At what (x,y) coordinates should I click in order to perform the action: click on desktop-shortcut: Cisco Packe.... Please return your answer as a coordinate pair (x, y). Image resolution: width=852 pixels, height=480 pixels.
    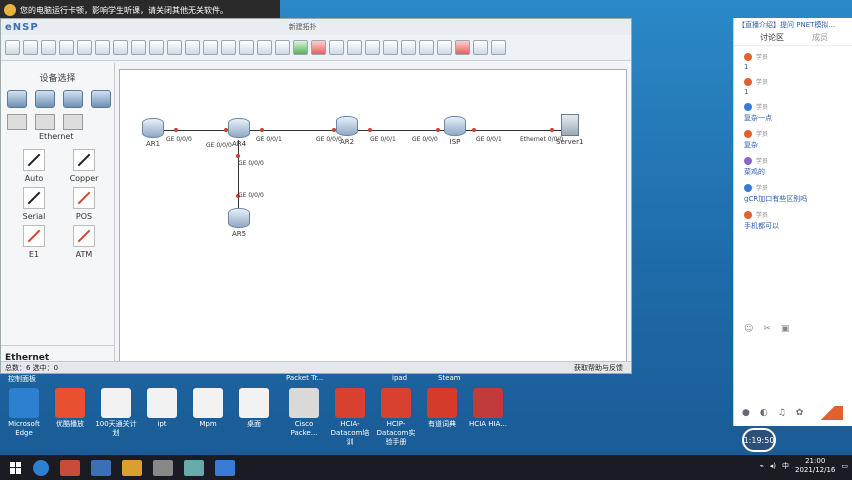
    Looking at the image, I should click on (304, 413).